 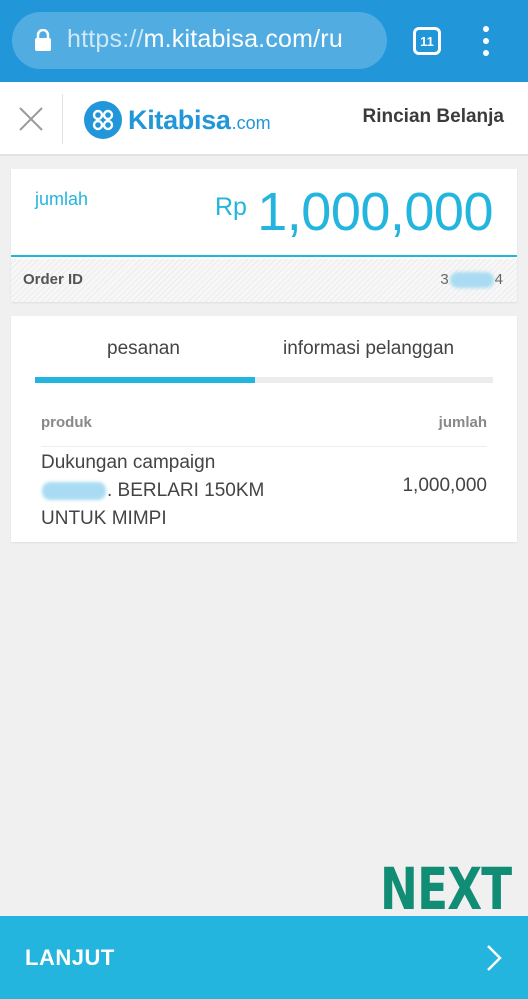 What do you see at coordinates (444, 485) in the screenshot?
I see `product-amount: 1,000,000` at bounding box center [444, 485].